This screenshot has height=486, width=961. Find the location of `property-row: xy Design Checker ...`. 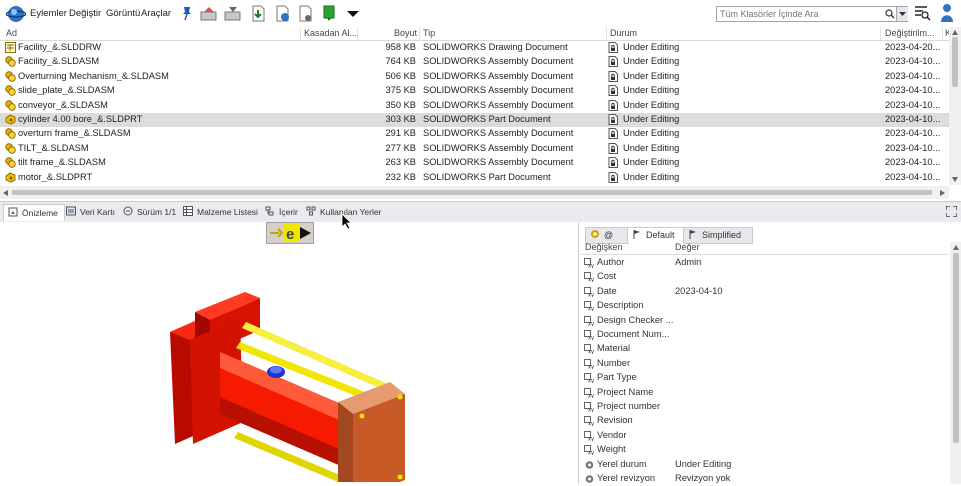

property-row: xy Design Checker ... is located at coordinates (764, 321).